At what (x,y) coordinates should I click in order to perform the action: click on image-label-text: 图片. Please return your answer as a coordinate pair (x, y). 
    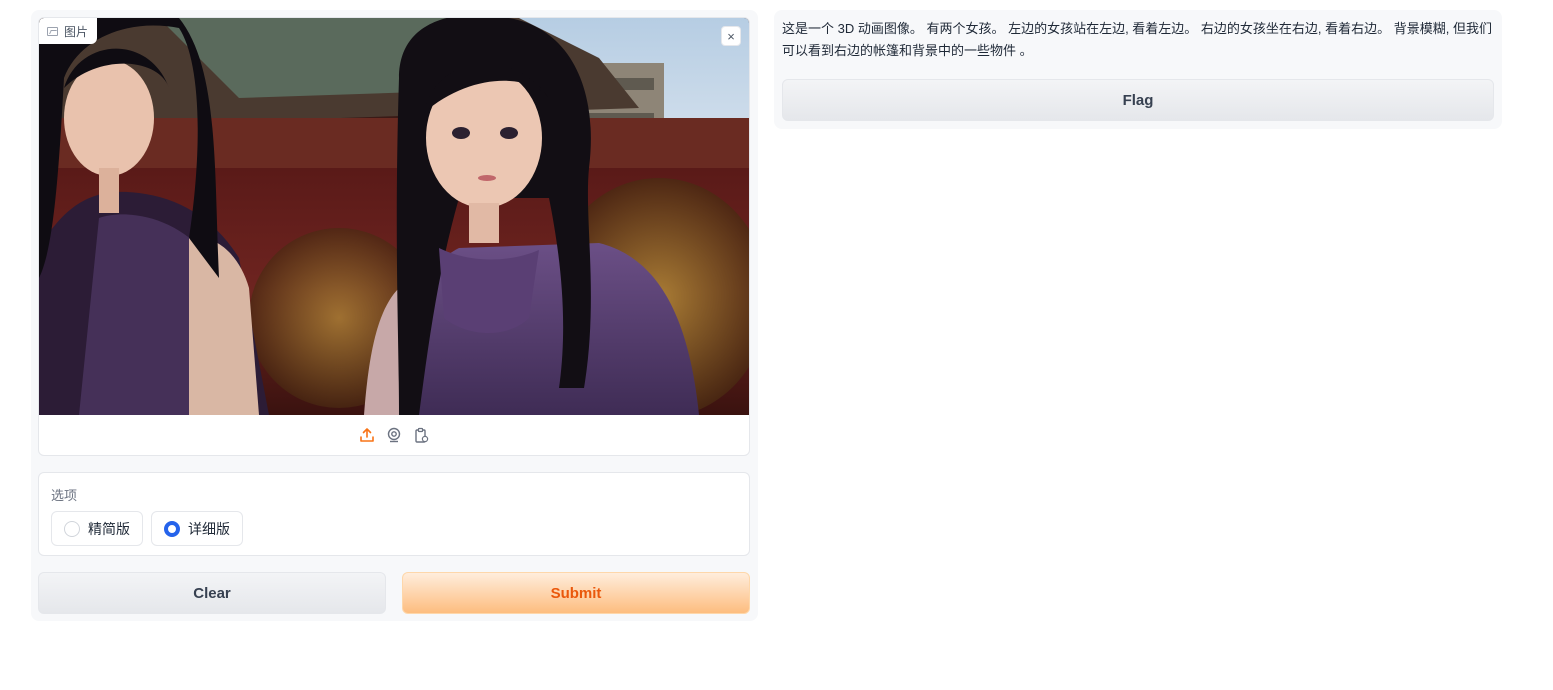
    Looking at the image, I should click on (76, 31).